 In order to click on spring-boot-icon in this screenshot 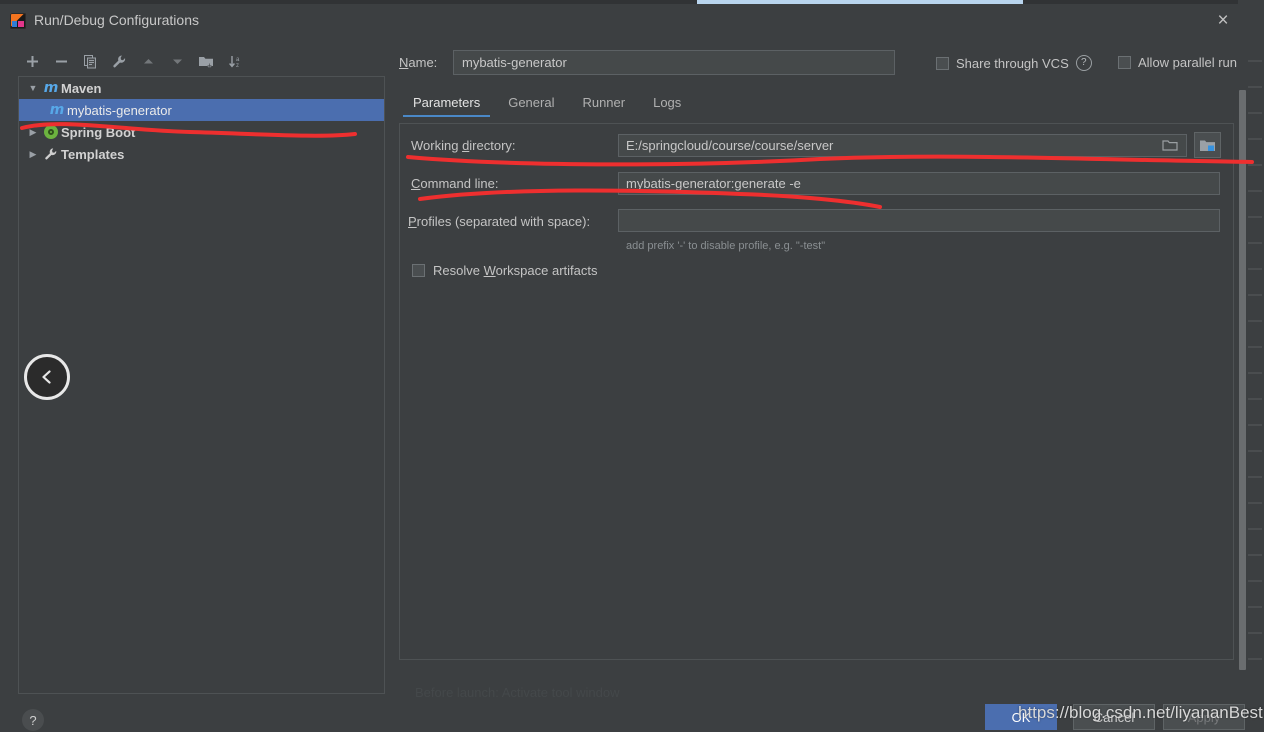, I will do `click(51, 132)`.